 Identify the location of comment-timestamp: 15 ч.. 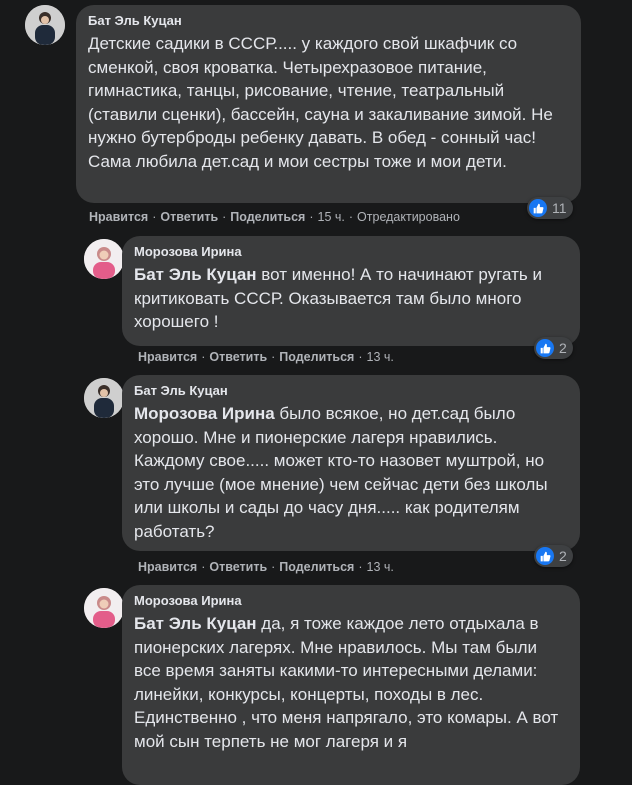
(331, 217).